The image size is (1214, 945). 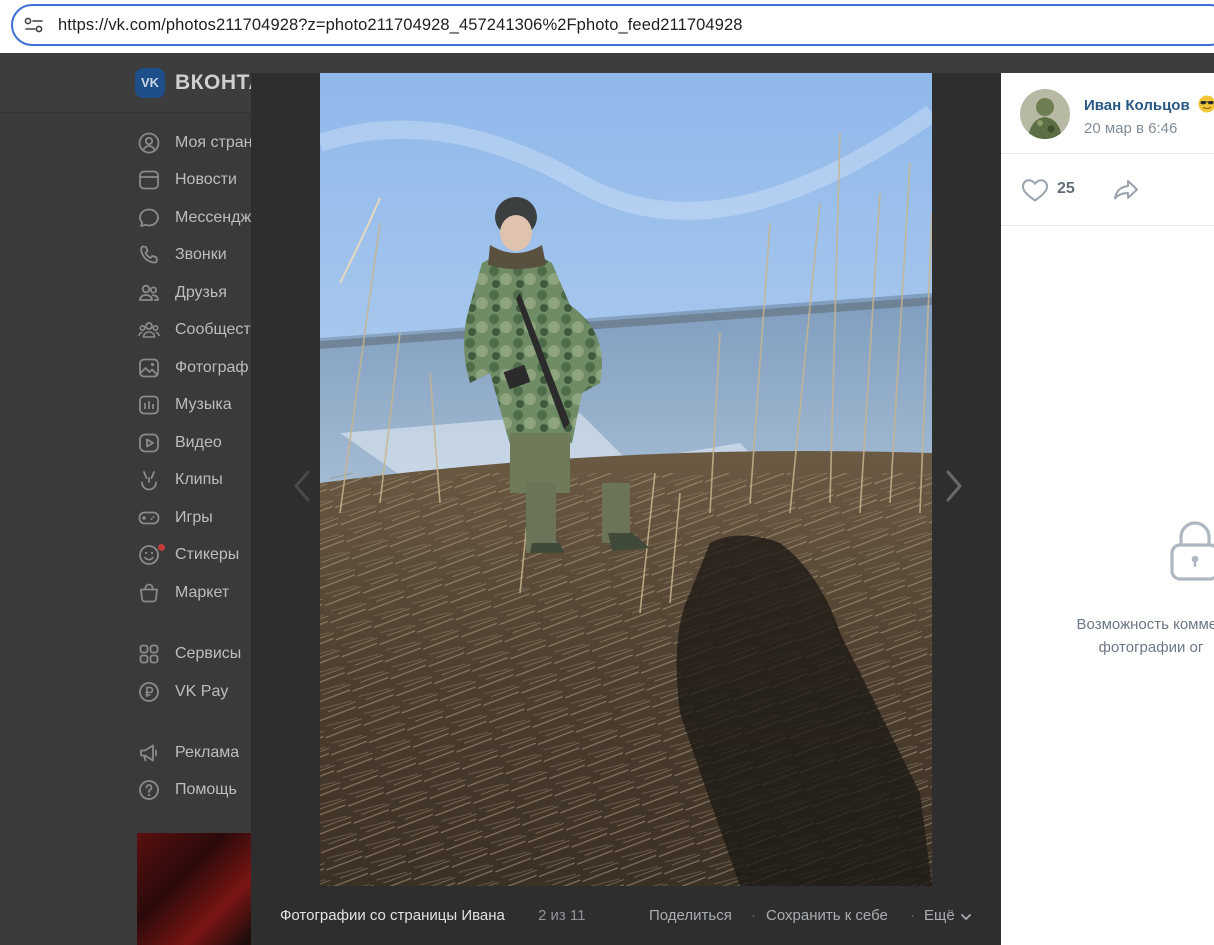 I want to click on avatar, so click(x=1045, y=114).